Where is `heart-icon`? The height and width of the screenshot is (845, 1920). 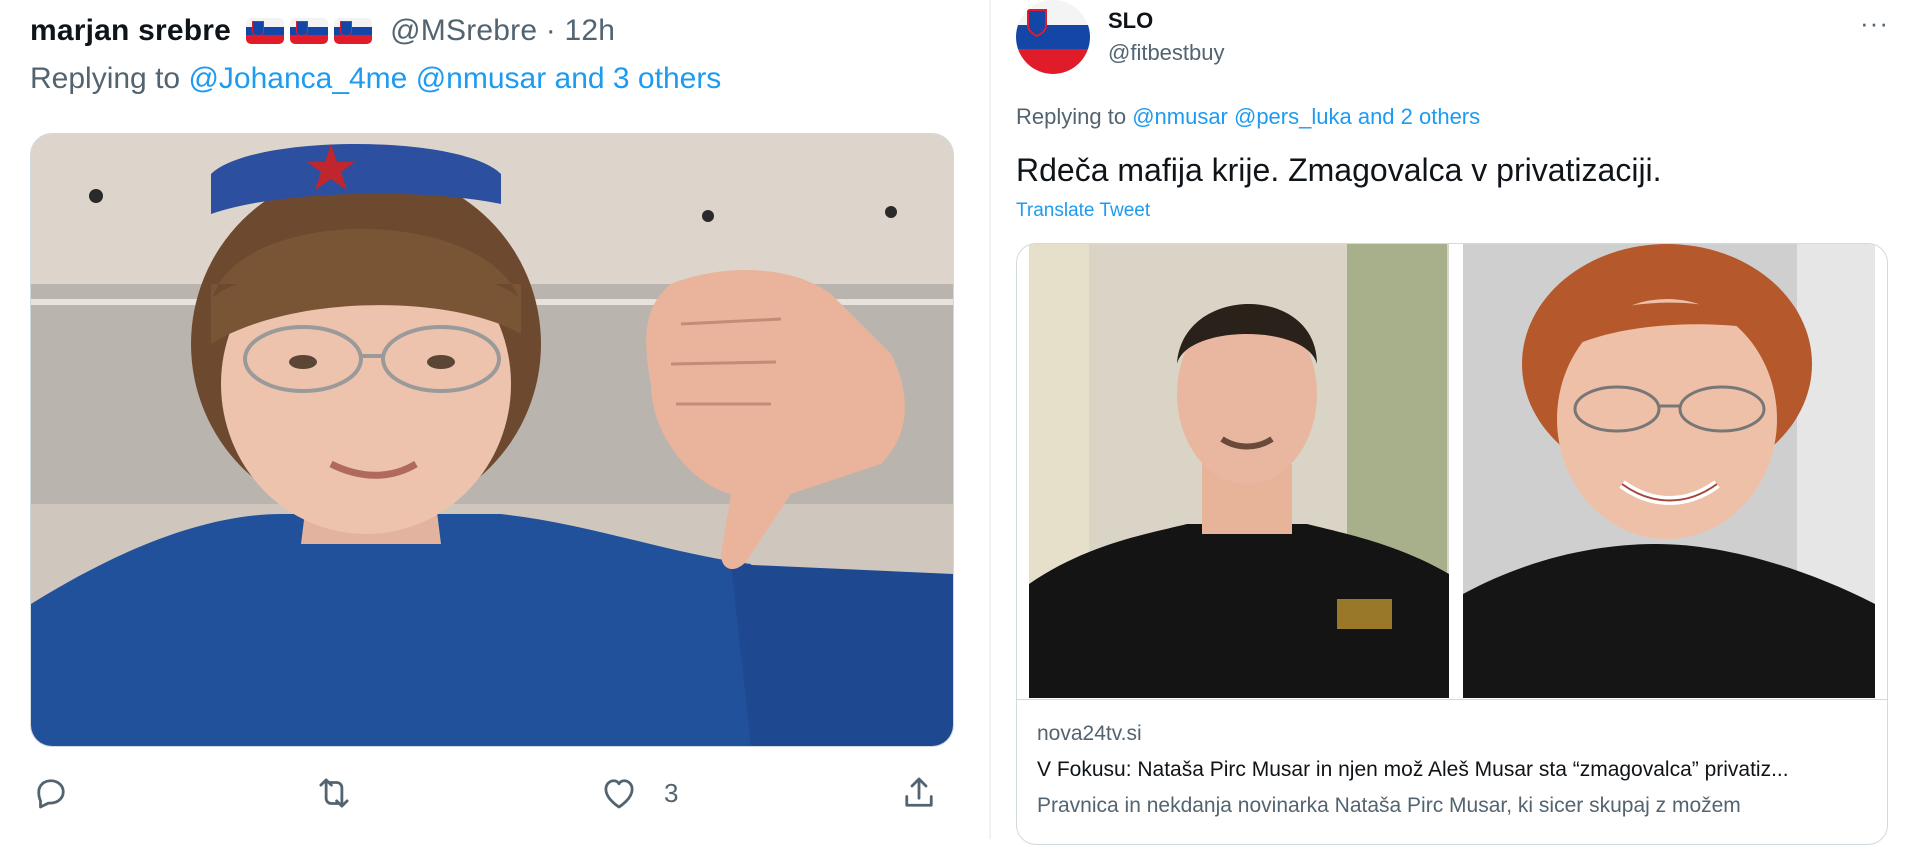
heart-icon is located at coordinates (619, 794).